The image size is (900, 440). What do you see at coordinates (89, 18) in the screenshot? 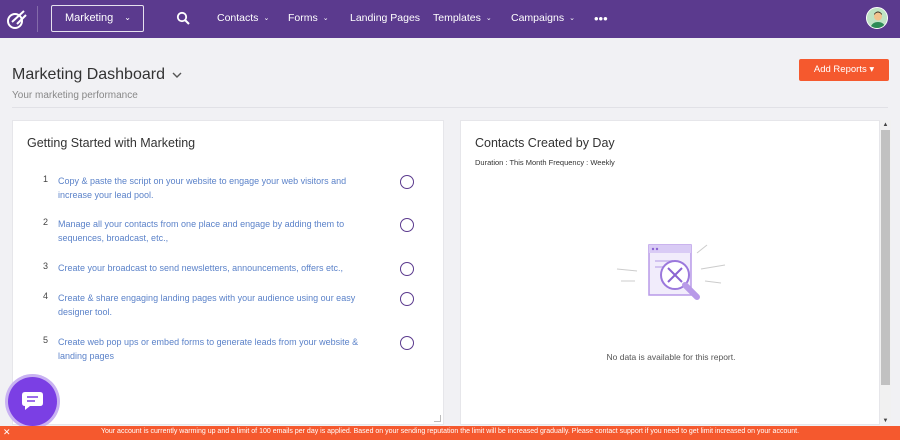
I see `workspace-select-label: Marketing` at bounding box center [89, 18].